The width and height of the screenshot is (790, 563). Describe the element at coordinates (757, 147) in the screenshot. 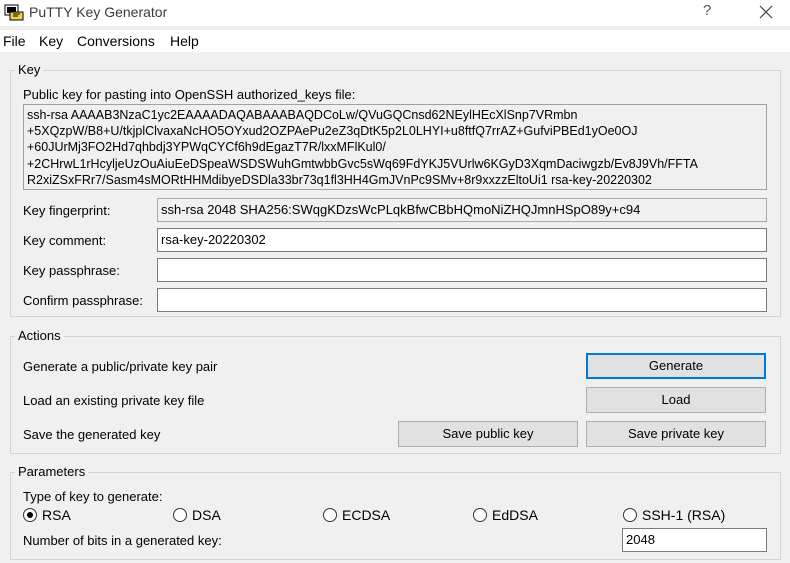

I see `public-key-scrollbar` at that location.